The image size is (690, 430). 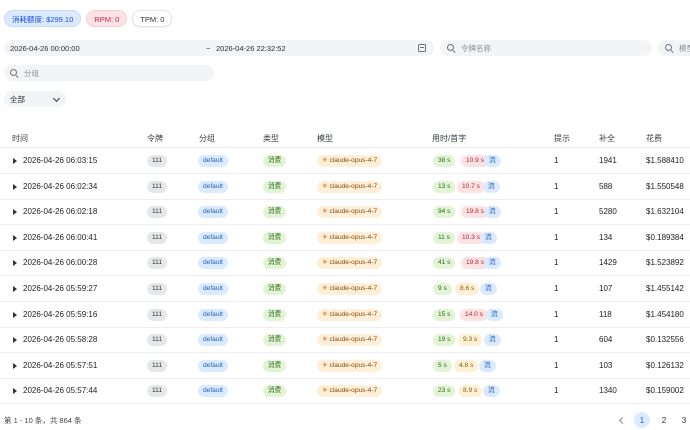 What do you see at coordinates (60, 340) in the screenshot?
I see `row-time: 2026-04-26 05:58:28` at bounding box center [60, 340].